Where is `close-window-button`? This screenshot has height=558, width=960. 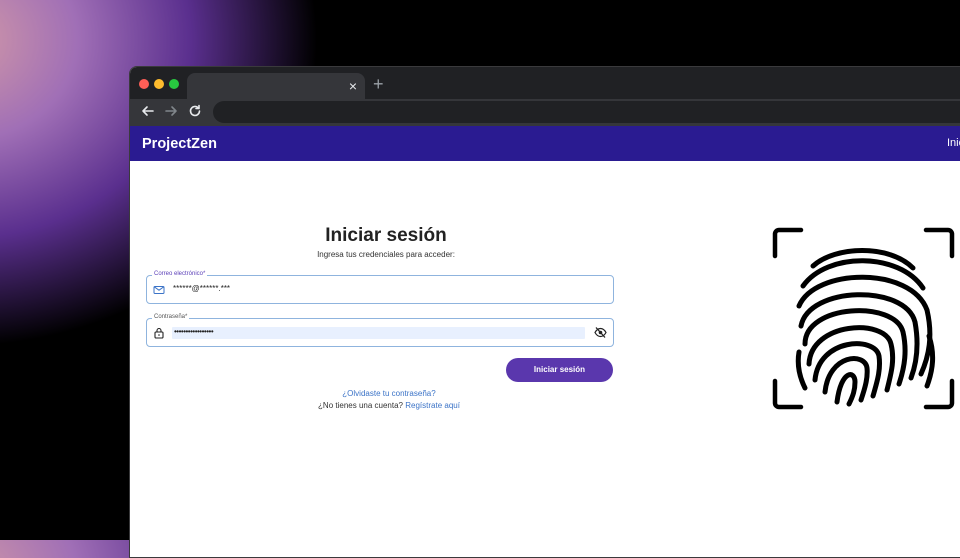
close-window-button is located at coordinates (144, 84).